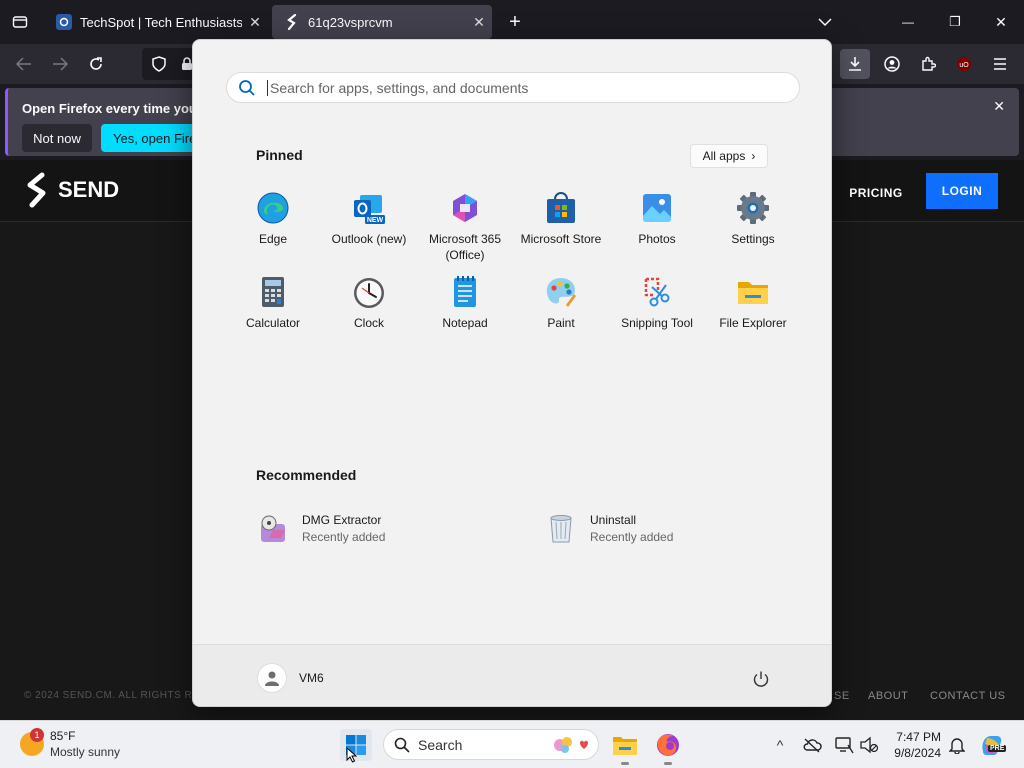  I want to click on notepad-icon, so click(465, 292).